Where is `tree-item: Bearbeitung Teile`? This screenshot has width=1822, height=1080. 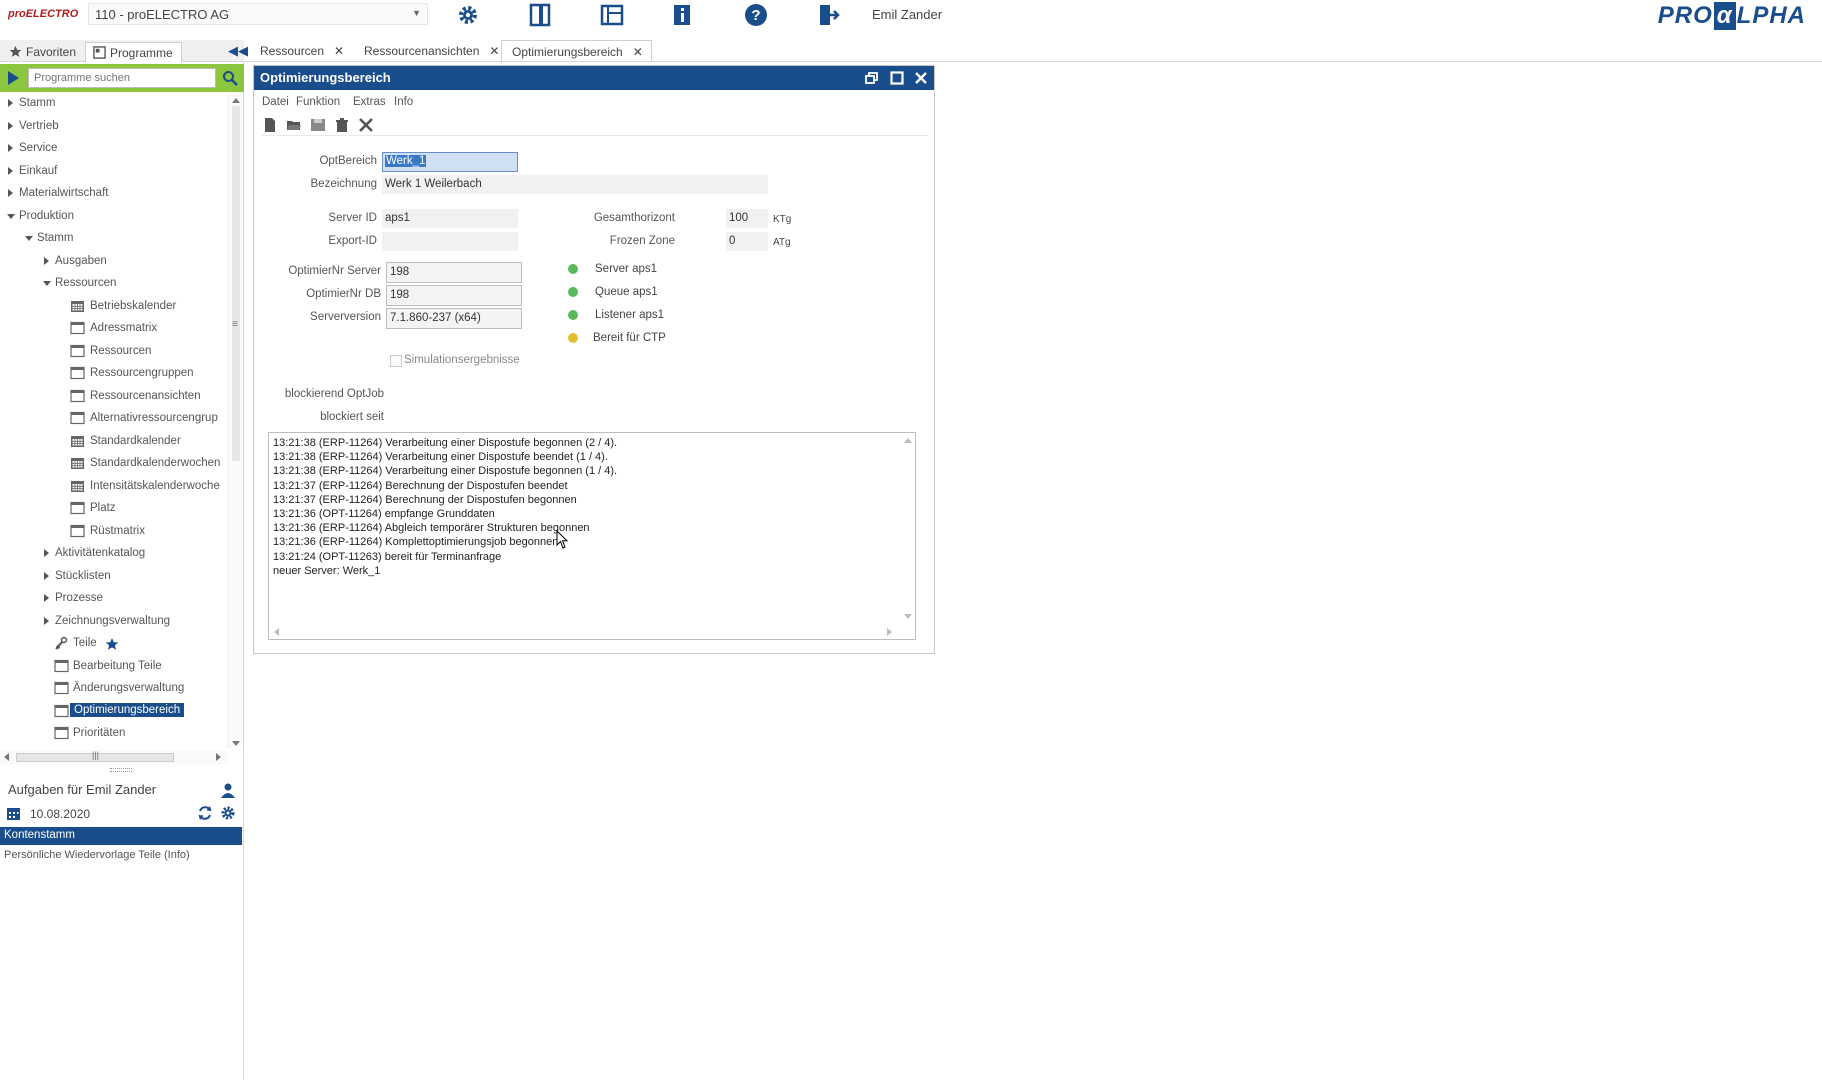 tree-item: Bearbeitung Teile is located at coordinates (114, 667).